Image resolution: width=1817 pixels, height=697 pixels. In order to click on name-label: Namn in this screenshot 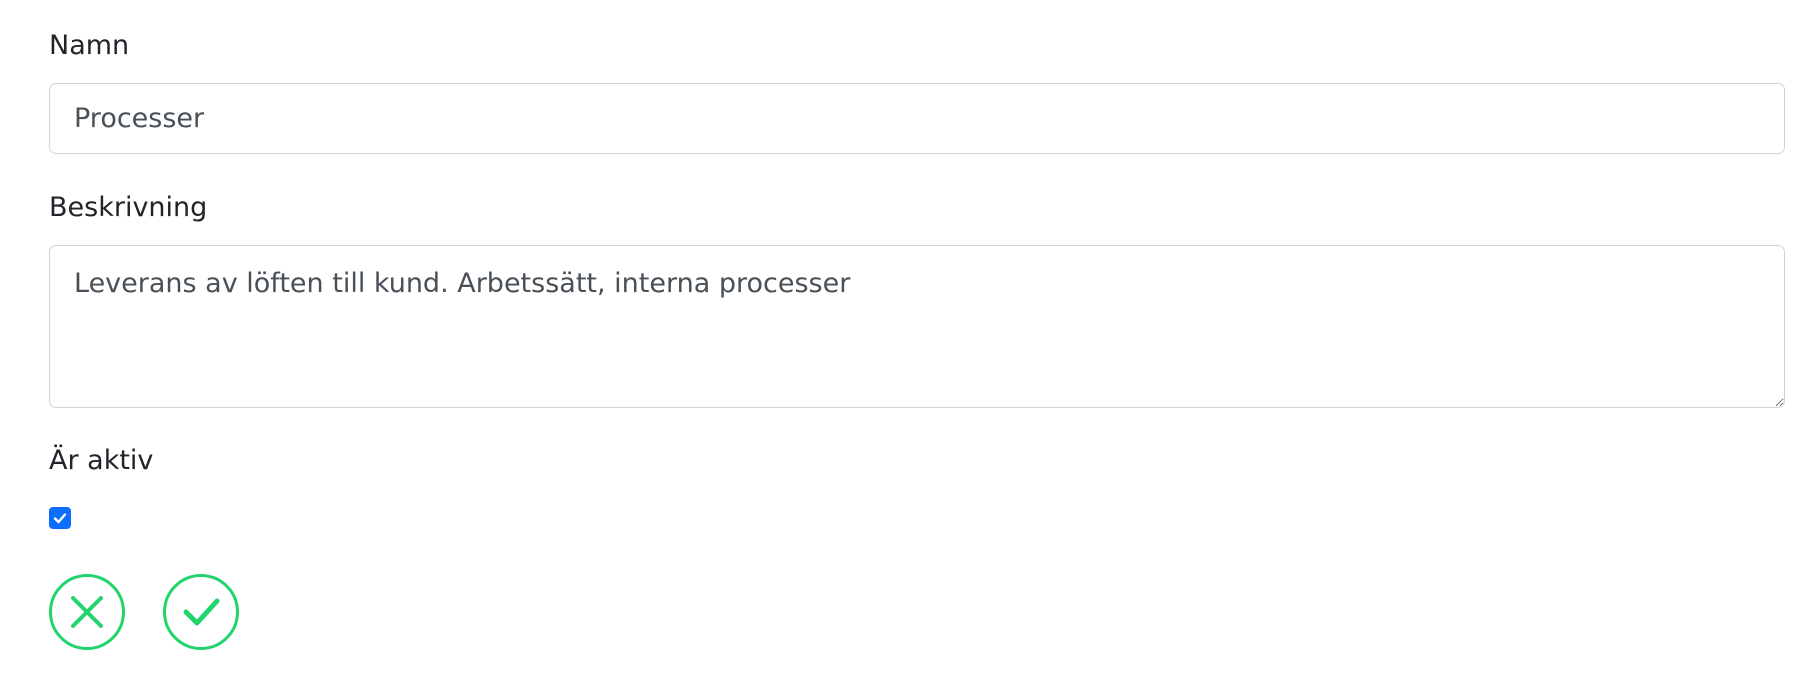, I will do `click(89, 45)`.